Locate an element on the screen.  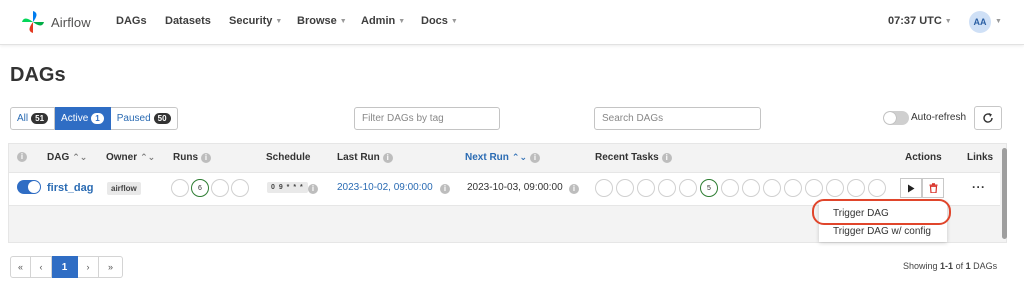
nav-dags: DAGs is located at coordinates (131, 21).